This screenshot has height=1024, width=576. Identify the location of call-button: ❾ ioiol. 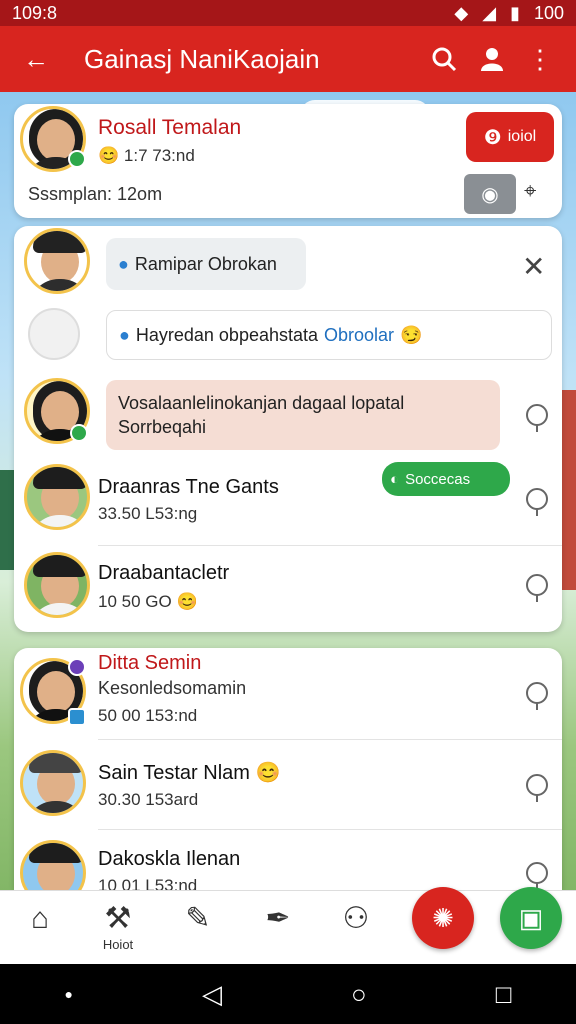
(510, 137).